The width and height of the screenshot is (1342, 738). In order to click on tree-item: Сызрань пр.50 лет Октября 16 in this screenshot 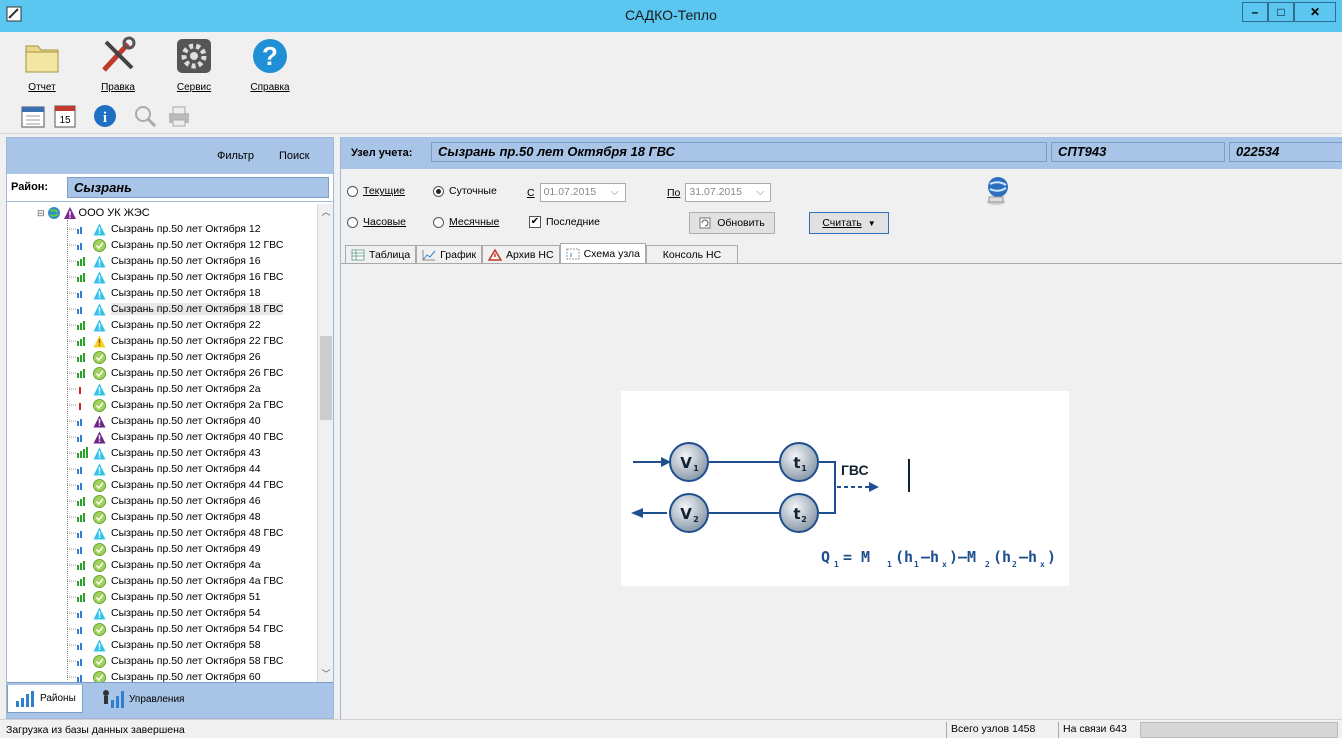, I will do `click(162, 261)`.